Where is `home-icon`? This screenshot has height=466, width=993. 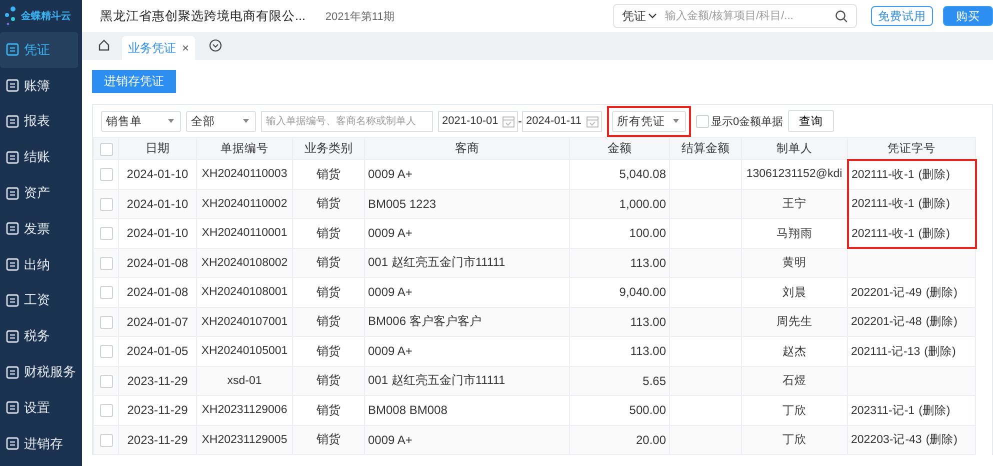
home-icon is located at coordinates (104, 45).